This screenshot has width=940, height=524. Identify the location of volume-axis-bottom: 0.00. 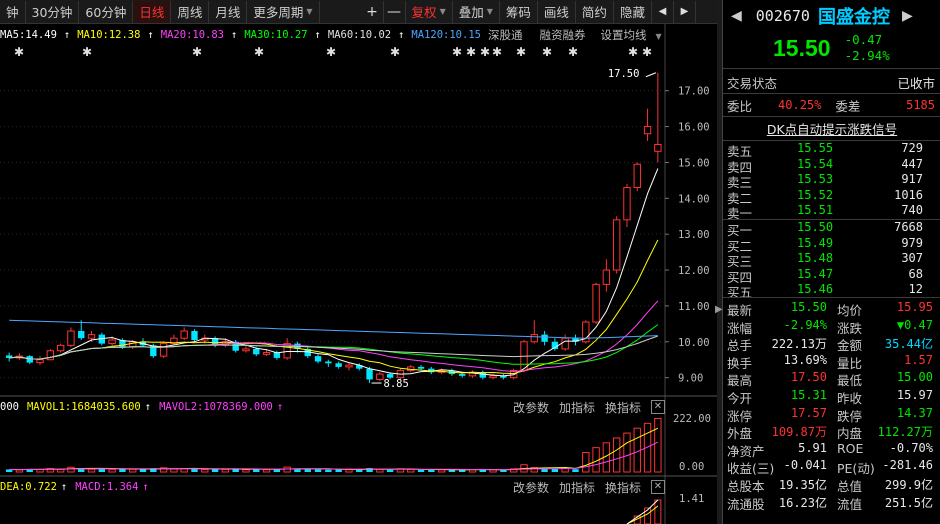
(691, 467).